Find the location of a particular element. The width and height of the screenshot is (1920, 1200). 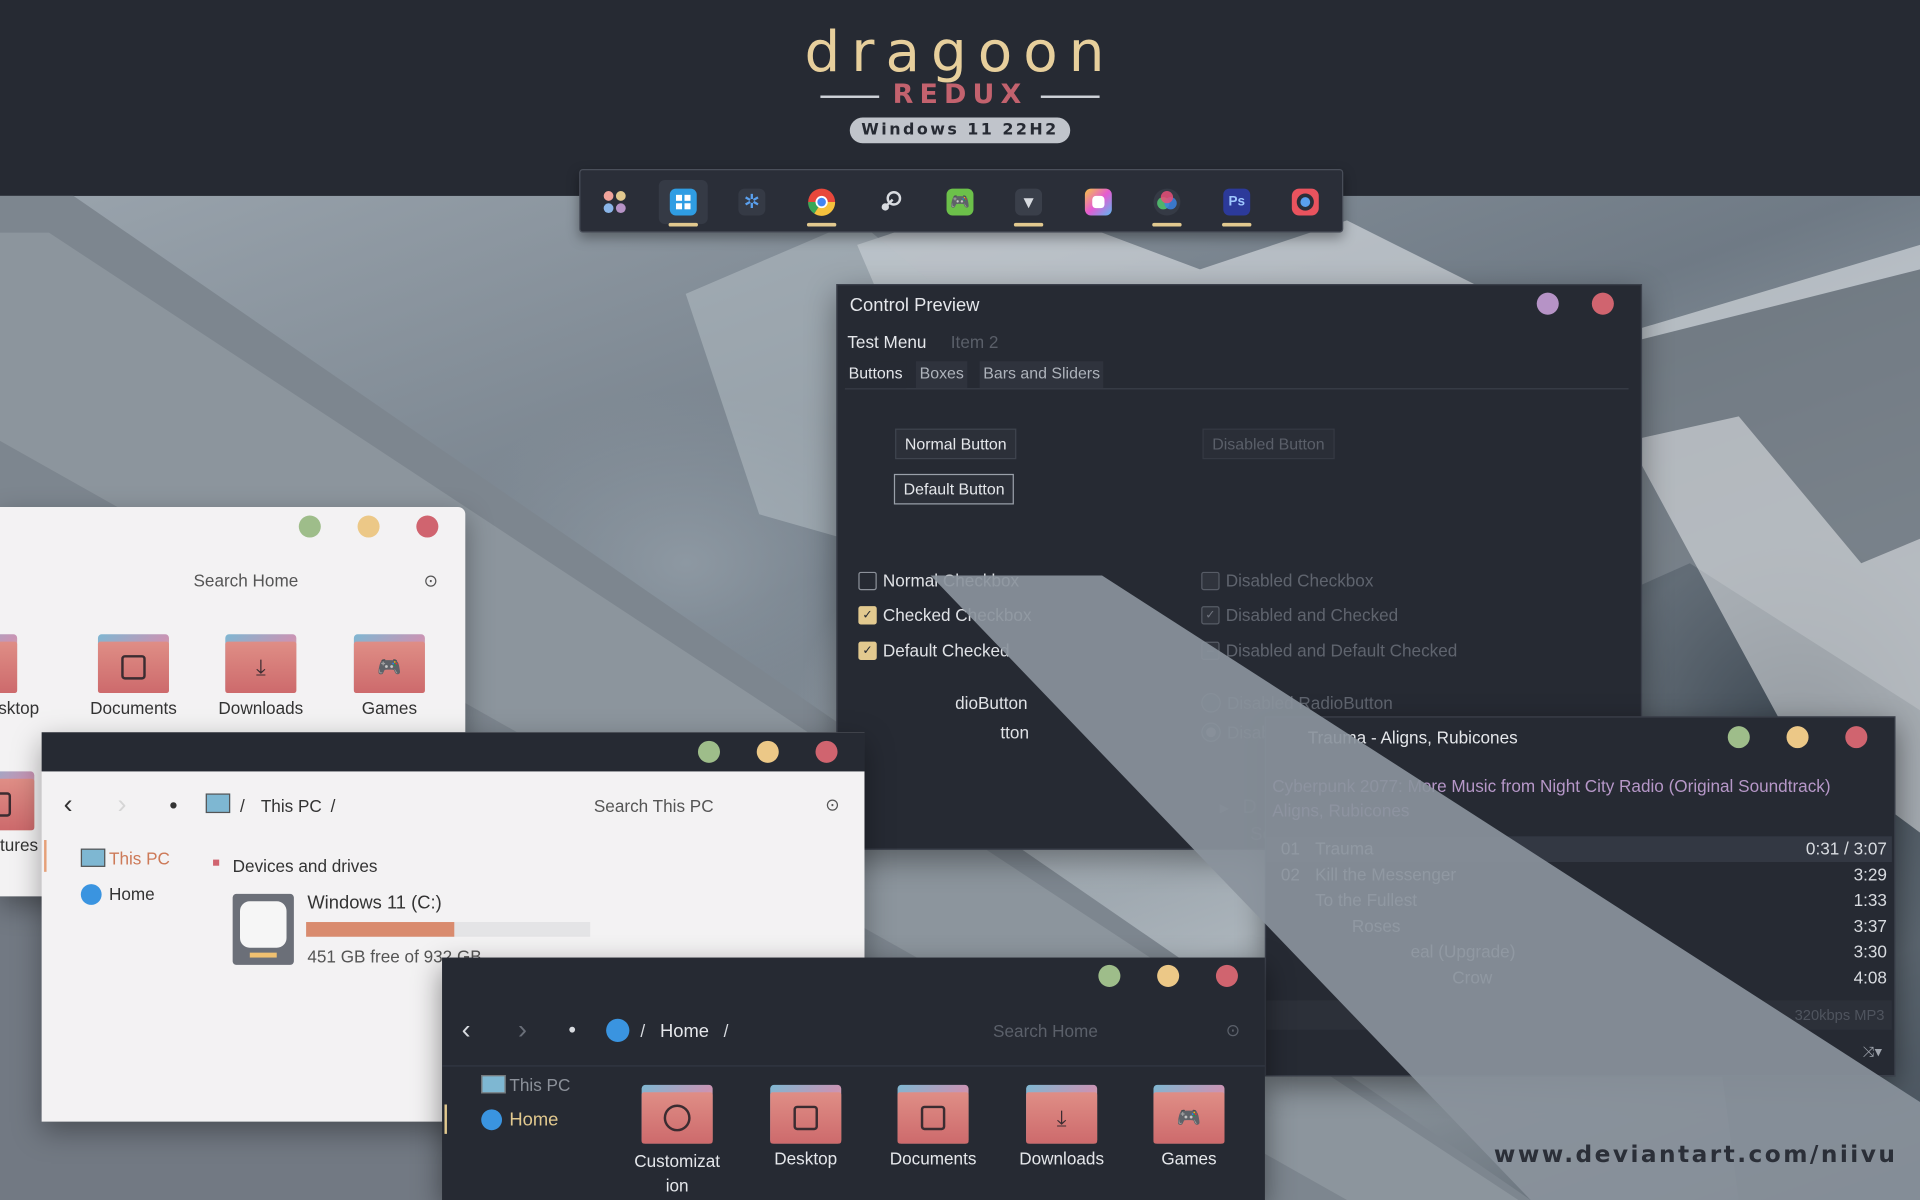

track-name: To the Fullest is located at coordinates (1366, 900).